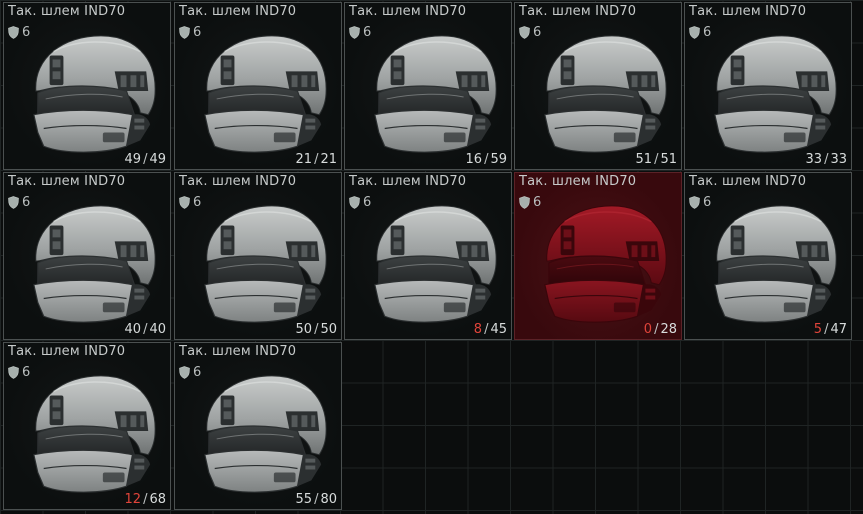 The width and height of the screenshot is (863, 514). I want to click on durability-readout: 5/47, so click(830, 329).